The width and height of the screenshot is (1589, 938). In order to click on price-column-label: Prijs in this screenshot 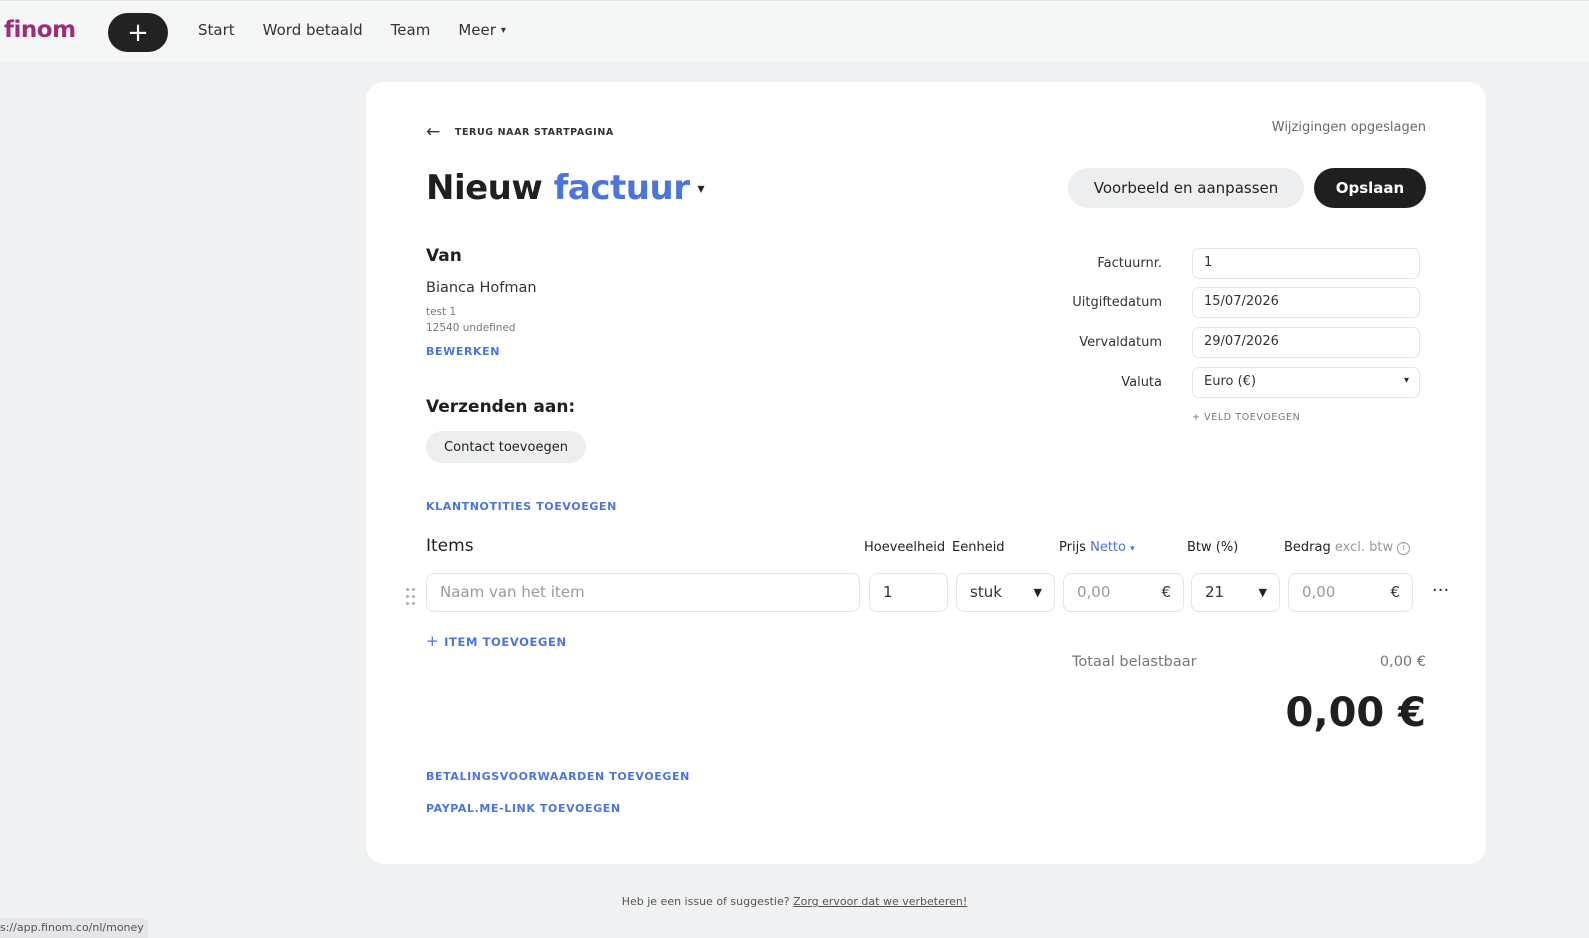, I will do `click(1072, 547)`.